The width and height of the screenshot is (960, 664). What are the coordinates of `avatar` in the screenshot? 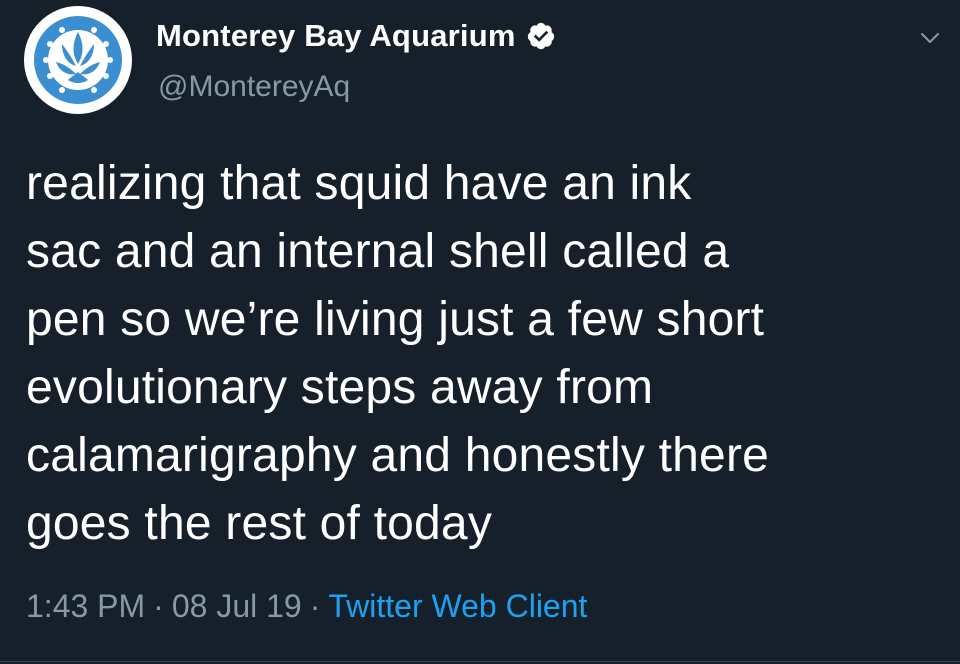 It's located at (78, 60).